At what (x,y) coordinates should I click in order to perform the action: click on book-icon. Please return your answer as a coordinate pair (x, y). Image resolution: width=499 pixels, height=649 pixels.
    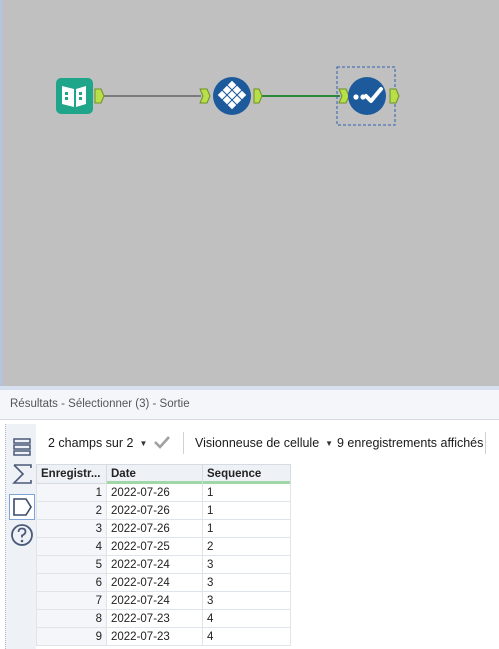
    Looking at the image, I should click on (74, 96).